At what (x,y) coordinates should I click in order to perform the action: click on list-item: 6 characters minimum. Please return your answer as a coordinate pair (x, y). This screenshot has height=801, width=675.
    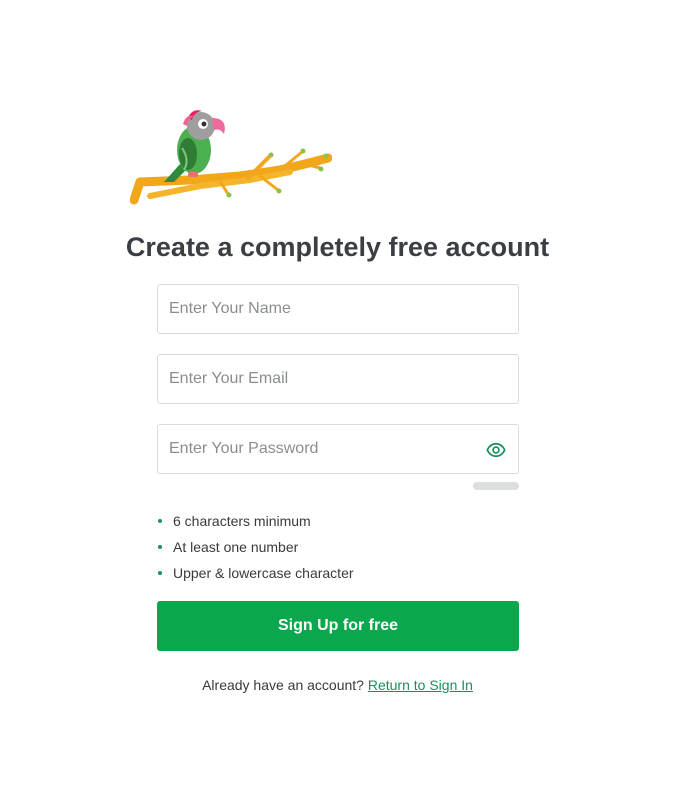
    Looking at the image, I should click on (255, 523).